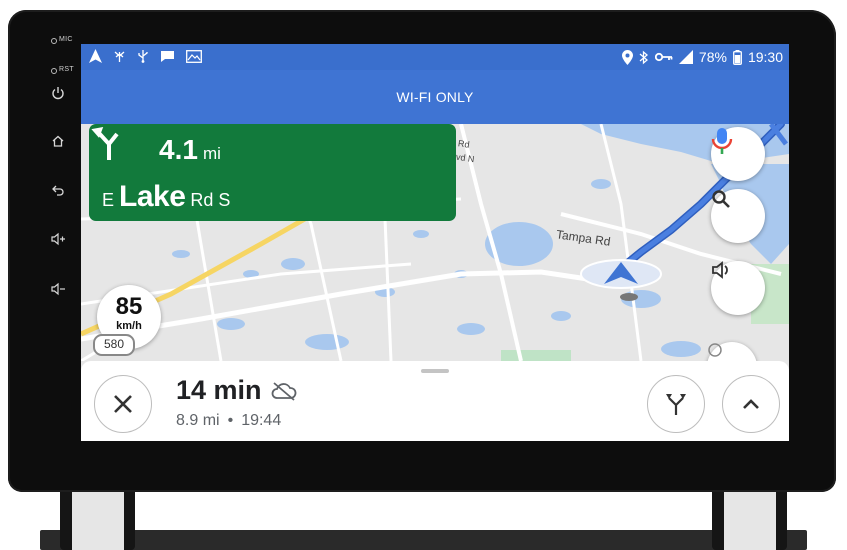  I want to click on antenna-icon, so click(119, 56).